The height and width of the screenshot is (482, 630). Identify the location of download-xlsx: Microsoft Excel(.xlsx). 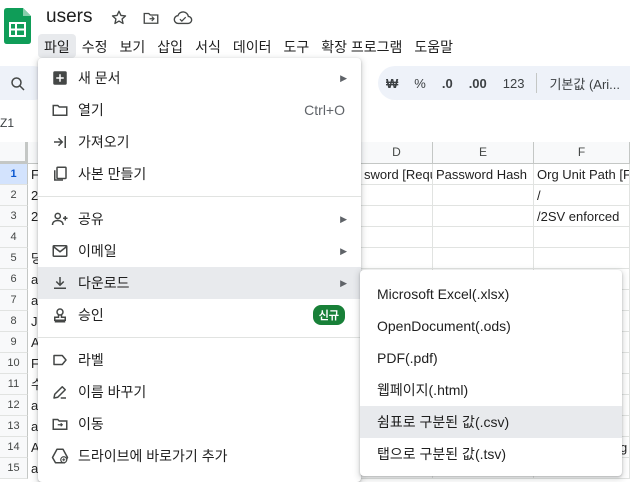
(491, 294).